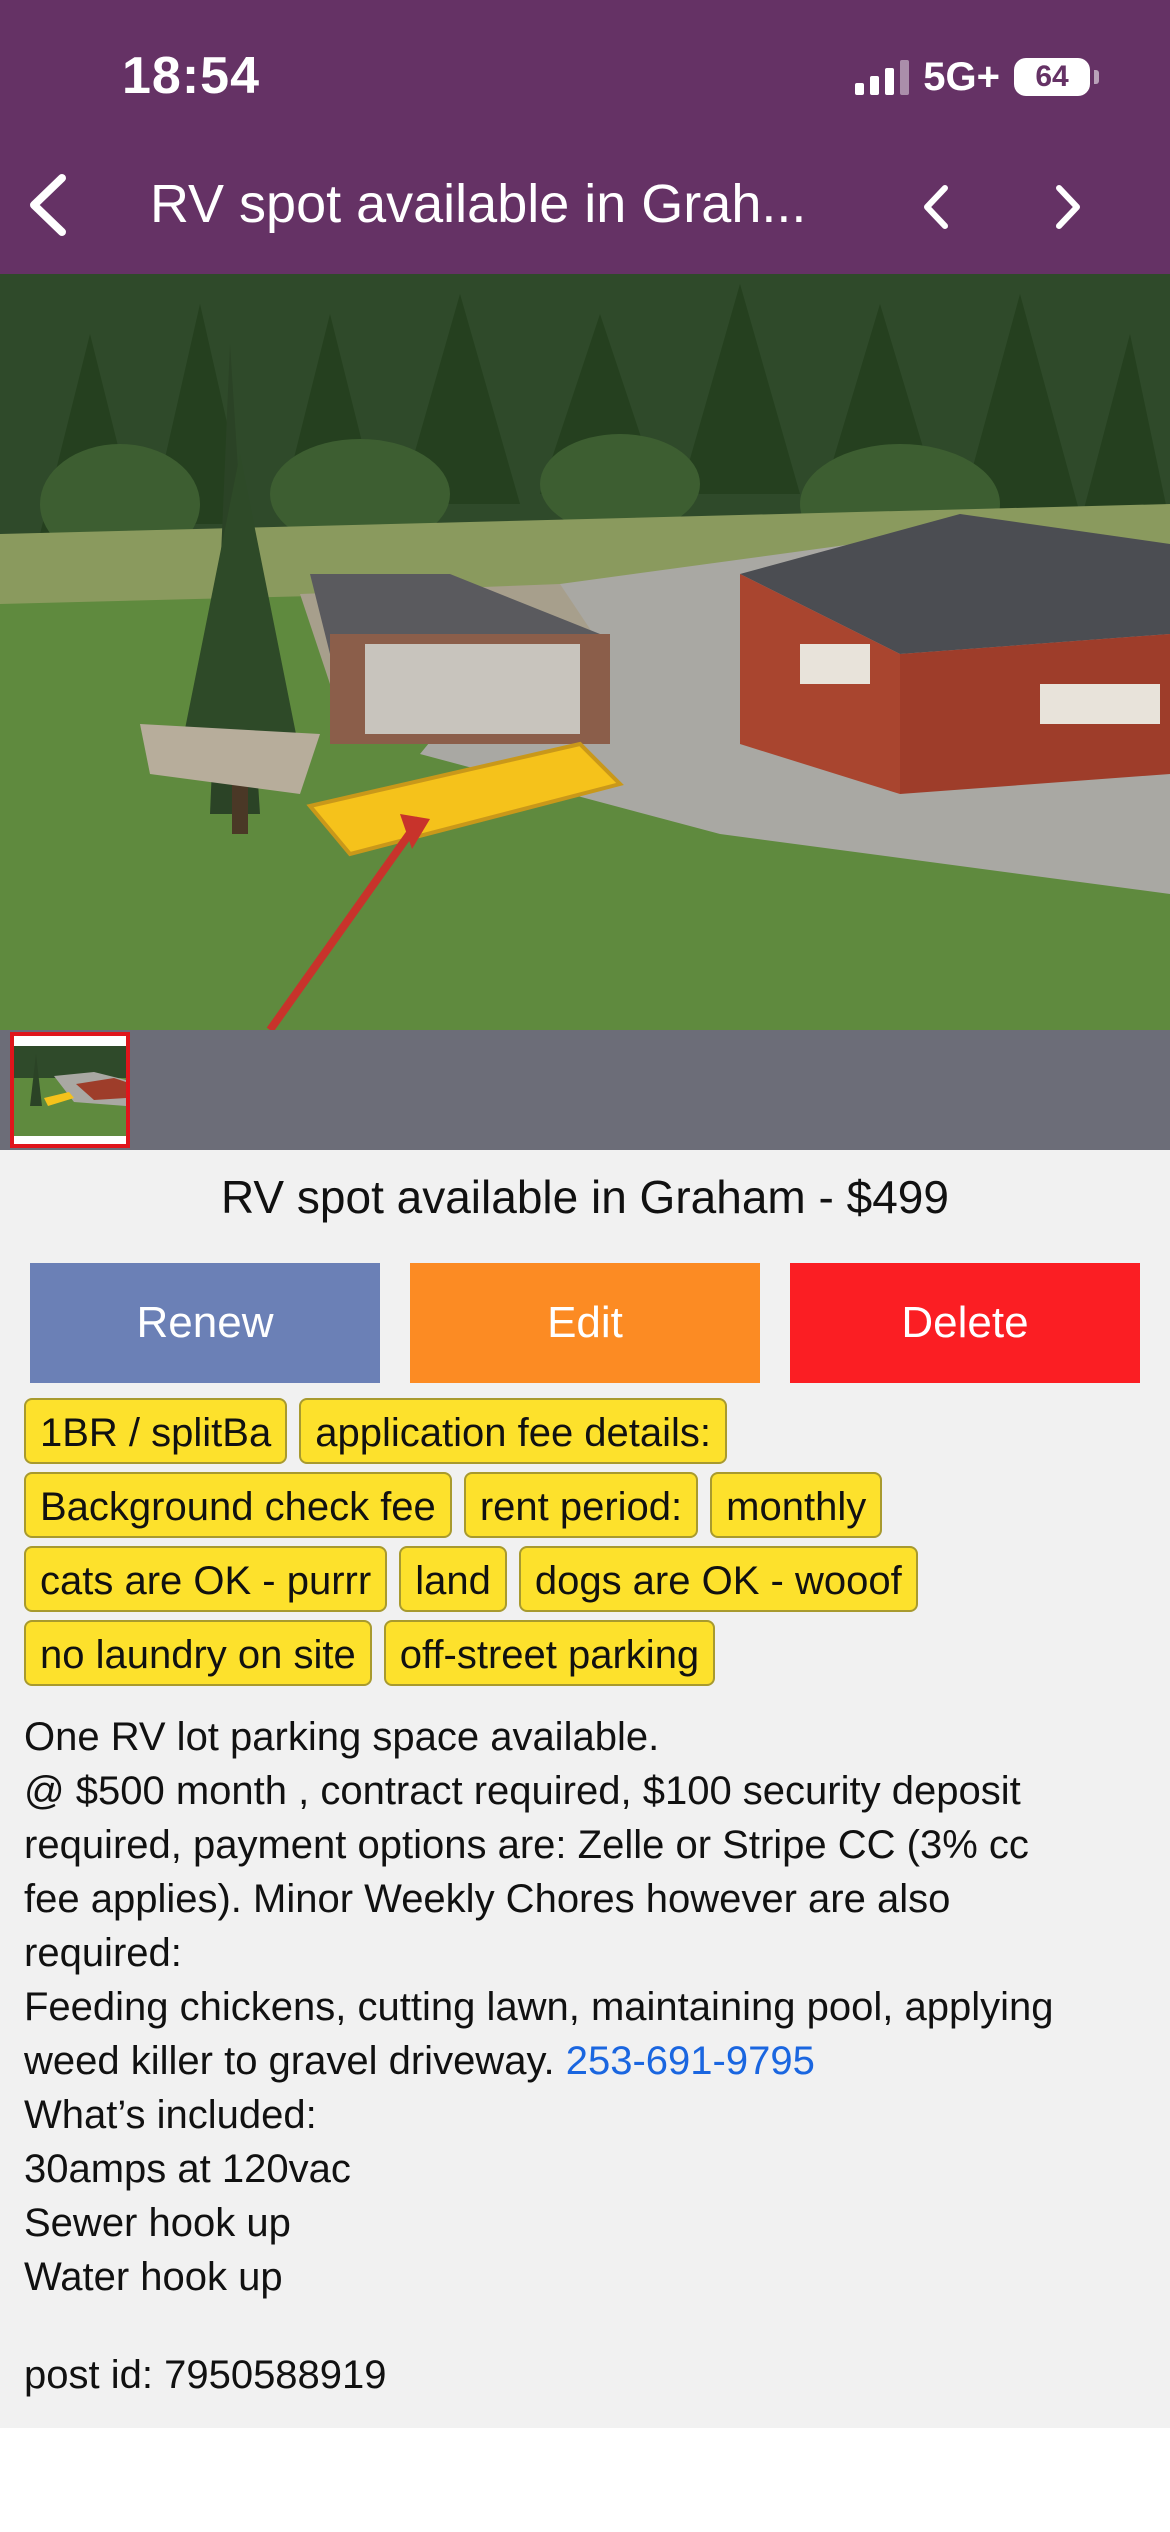 This screenshot has height=2532, width=1170. What do you see at coordinates (1056, 77) in the screenshot?
I see `battery-icon: 64` at bounding box center [1056, 77].